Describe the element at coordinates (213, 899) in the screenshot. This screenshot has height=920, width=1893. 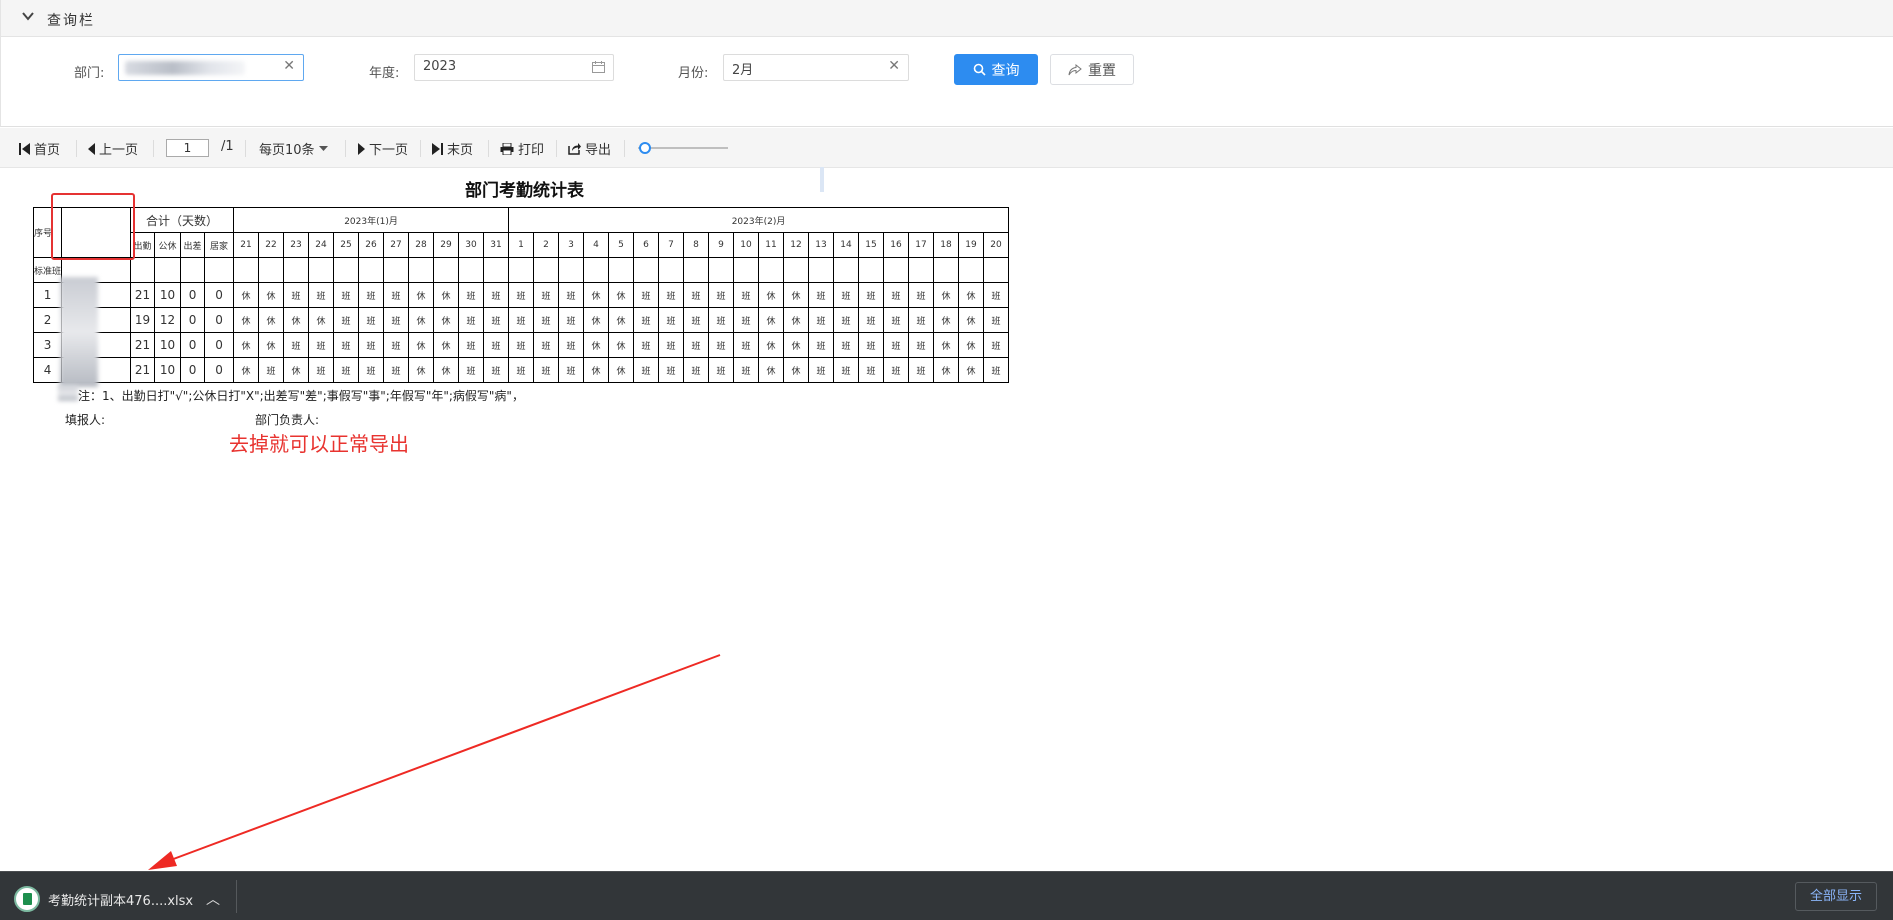
I see `chevron-up-icon: ︿` at that location.